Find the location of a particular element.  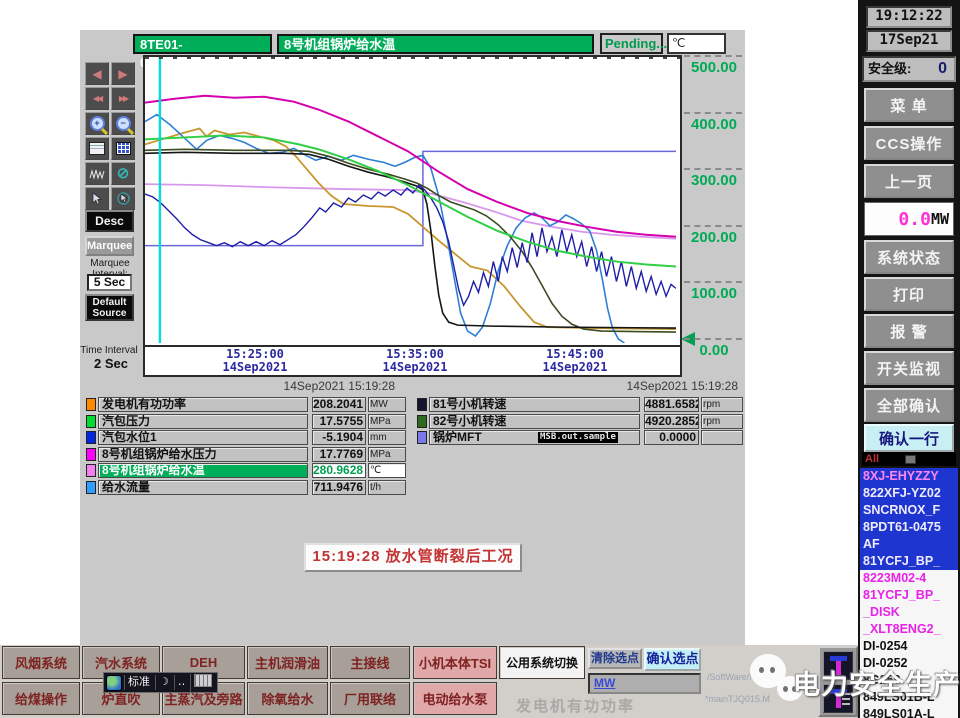

pen-name-cell: 汽包压力 is located at coordinates (203, 421).